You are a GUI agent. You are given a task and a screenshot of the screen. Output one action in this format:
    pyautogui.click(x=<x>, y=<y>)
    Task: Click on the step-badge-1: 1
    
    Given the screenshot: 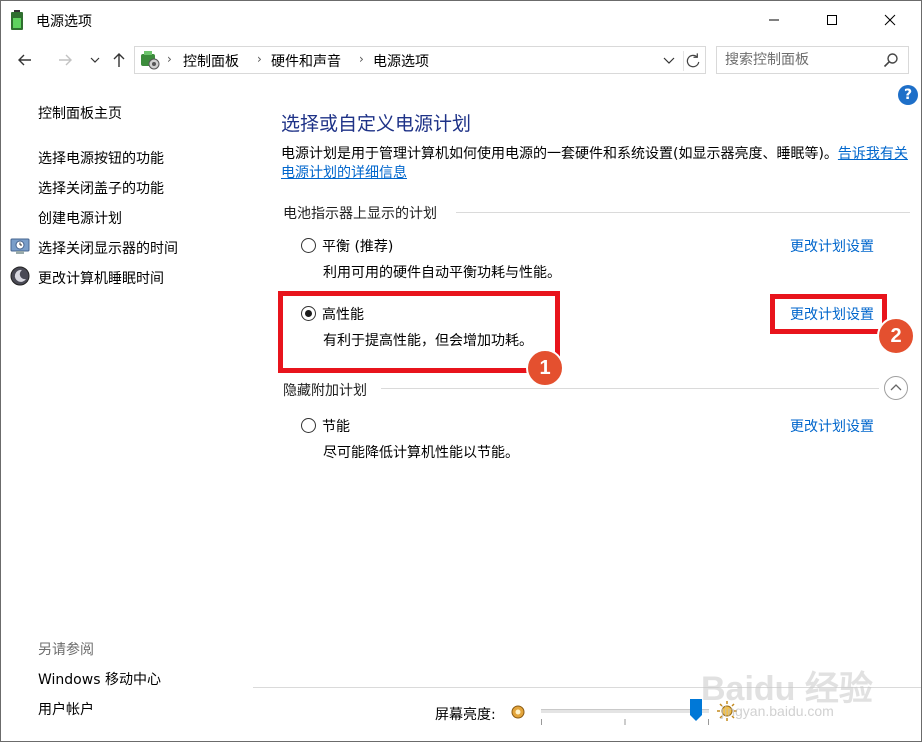 What is the action you would take?
    pyautogui.click(x=545, y=368)
    